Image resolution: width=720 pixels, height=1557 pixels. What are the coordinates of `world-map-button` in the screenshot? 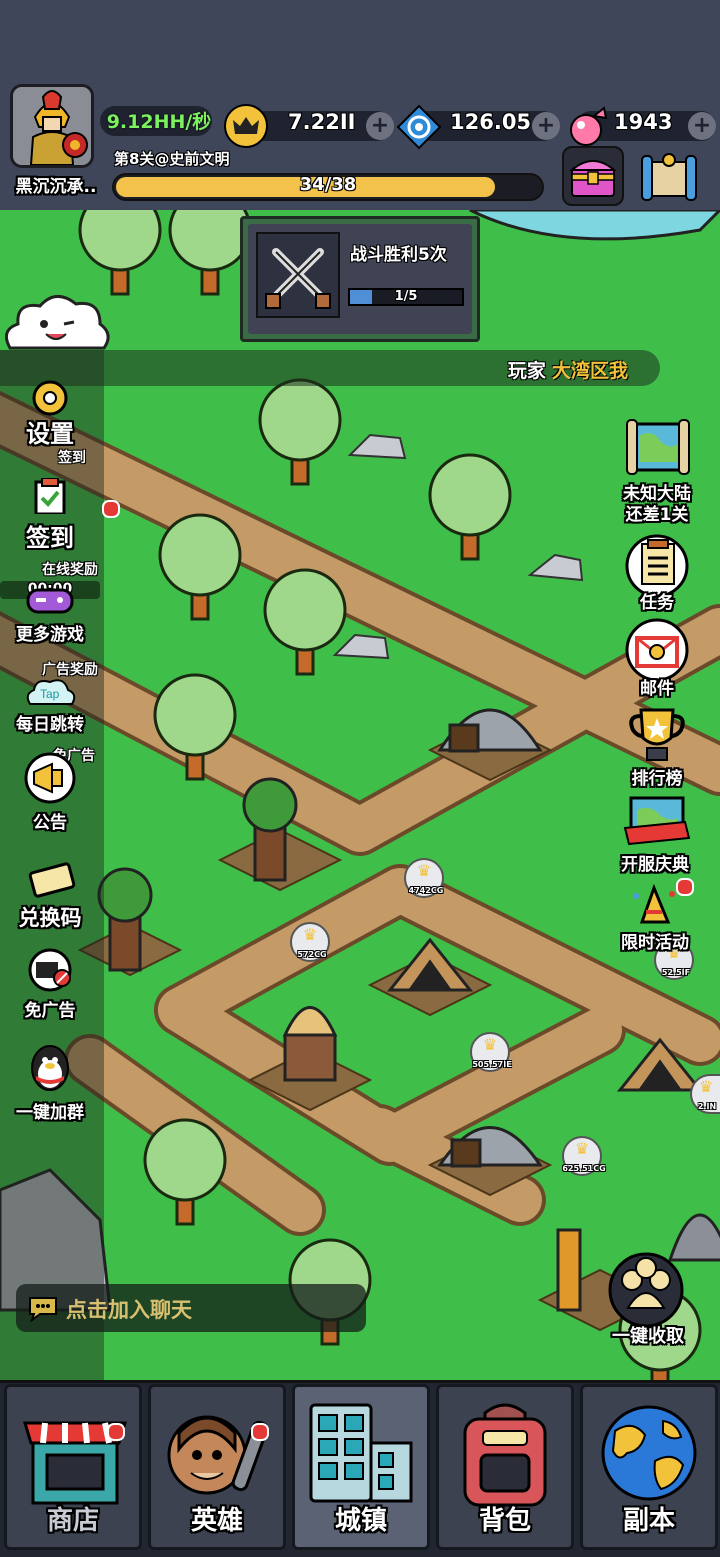 It's located at (669, 176).